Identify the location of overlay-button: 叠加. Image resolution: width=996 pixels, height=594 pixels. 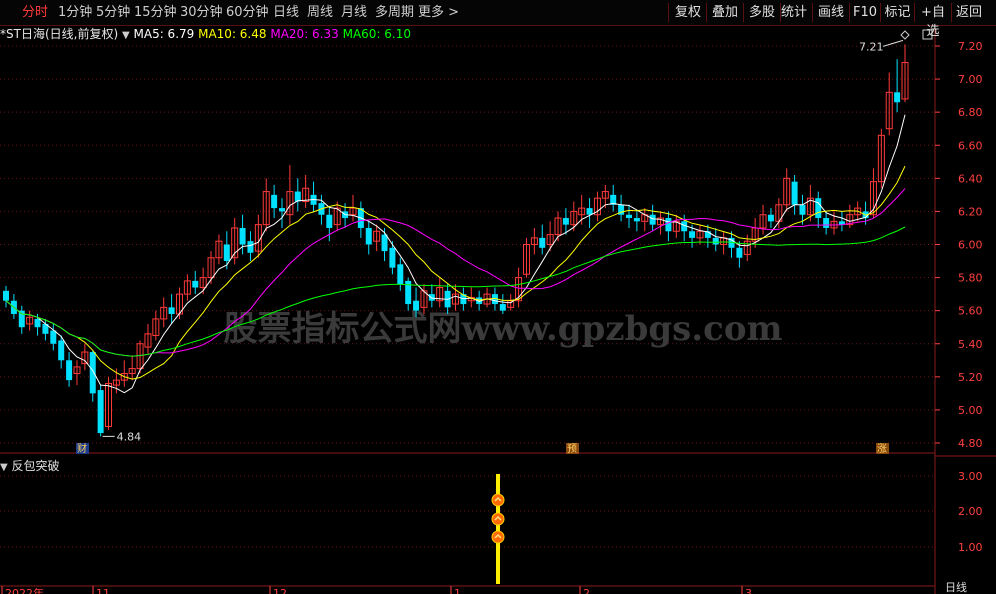
(725, 12).